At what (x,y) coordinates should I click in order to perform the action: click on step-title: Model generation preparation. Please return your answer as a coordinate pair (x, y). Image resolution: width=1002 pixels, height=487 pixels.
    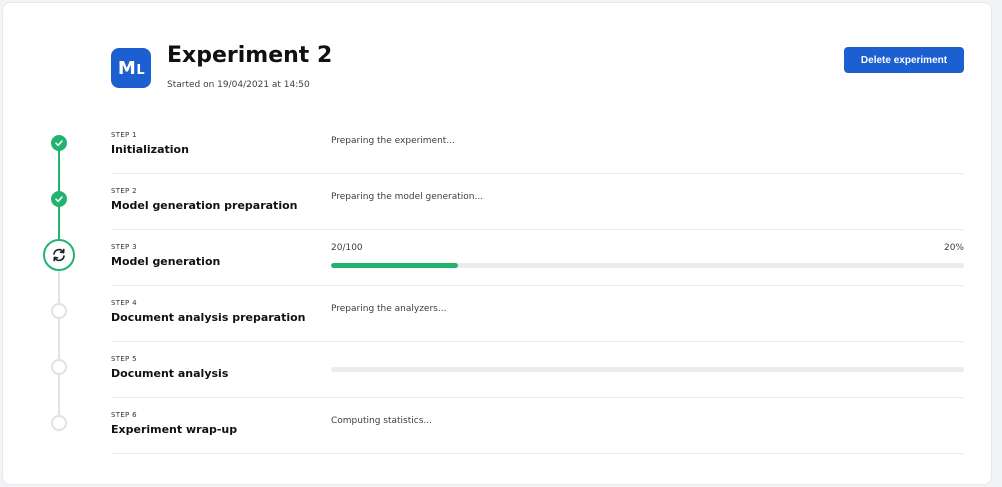
    Looking at the image, I should click on (204, 205).